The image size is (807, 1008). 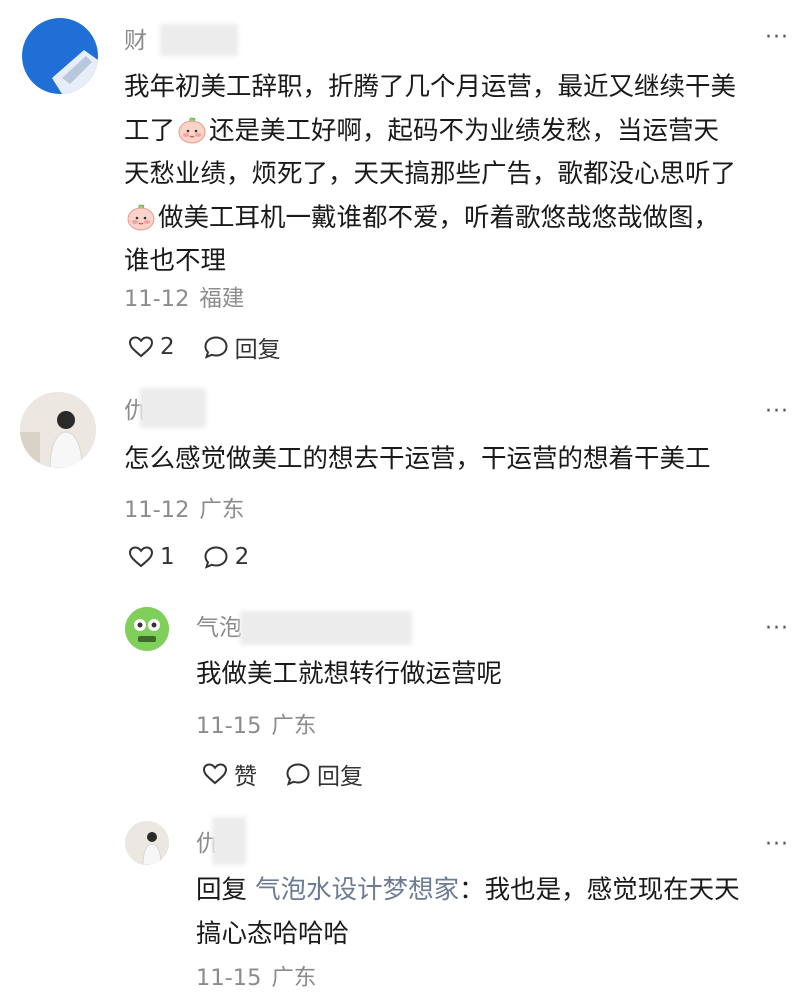 I want to click on username: 财, so click(x=135, y=41).